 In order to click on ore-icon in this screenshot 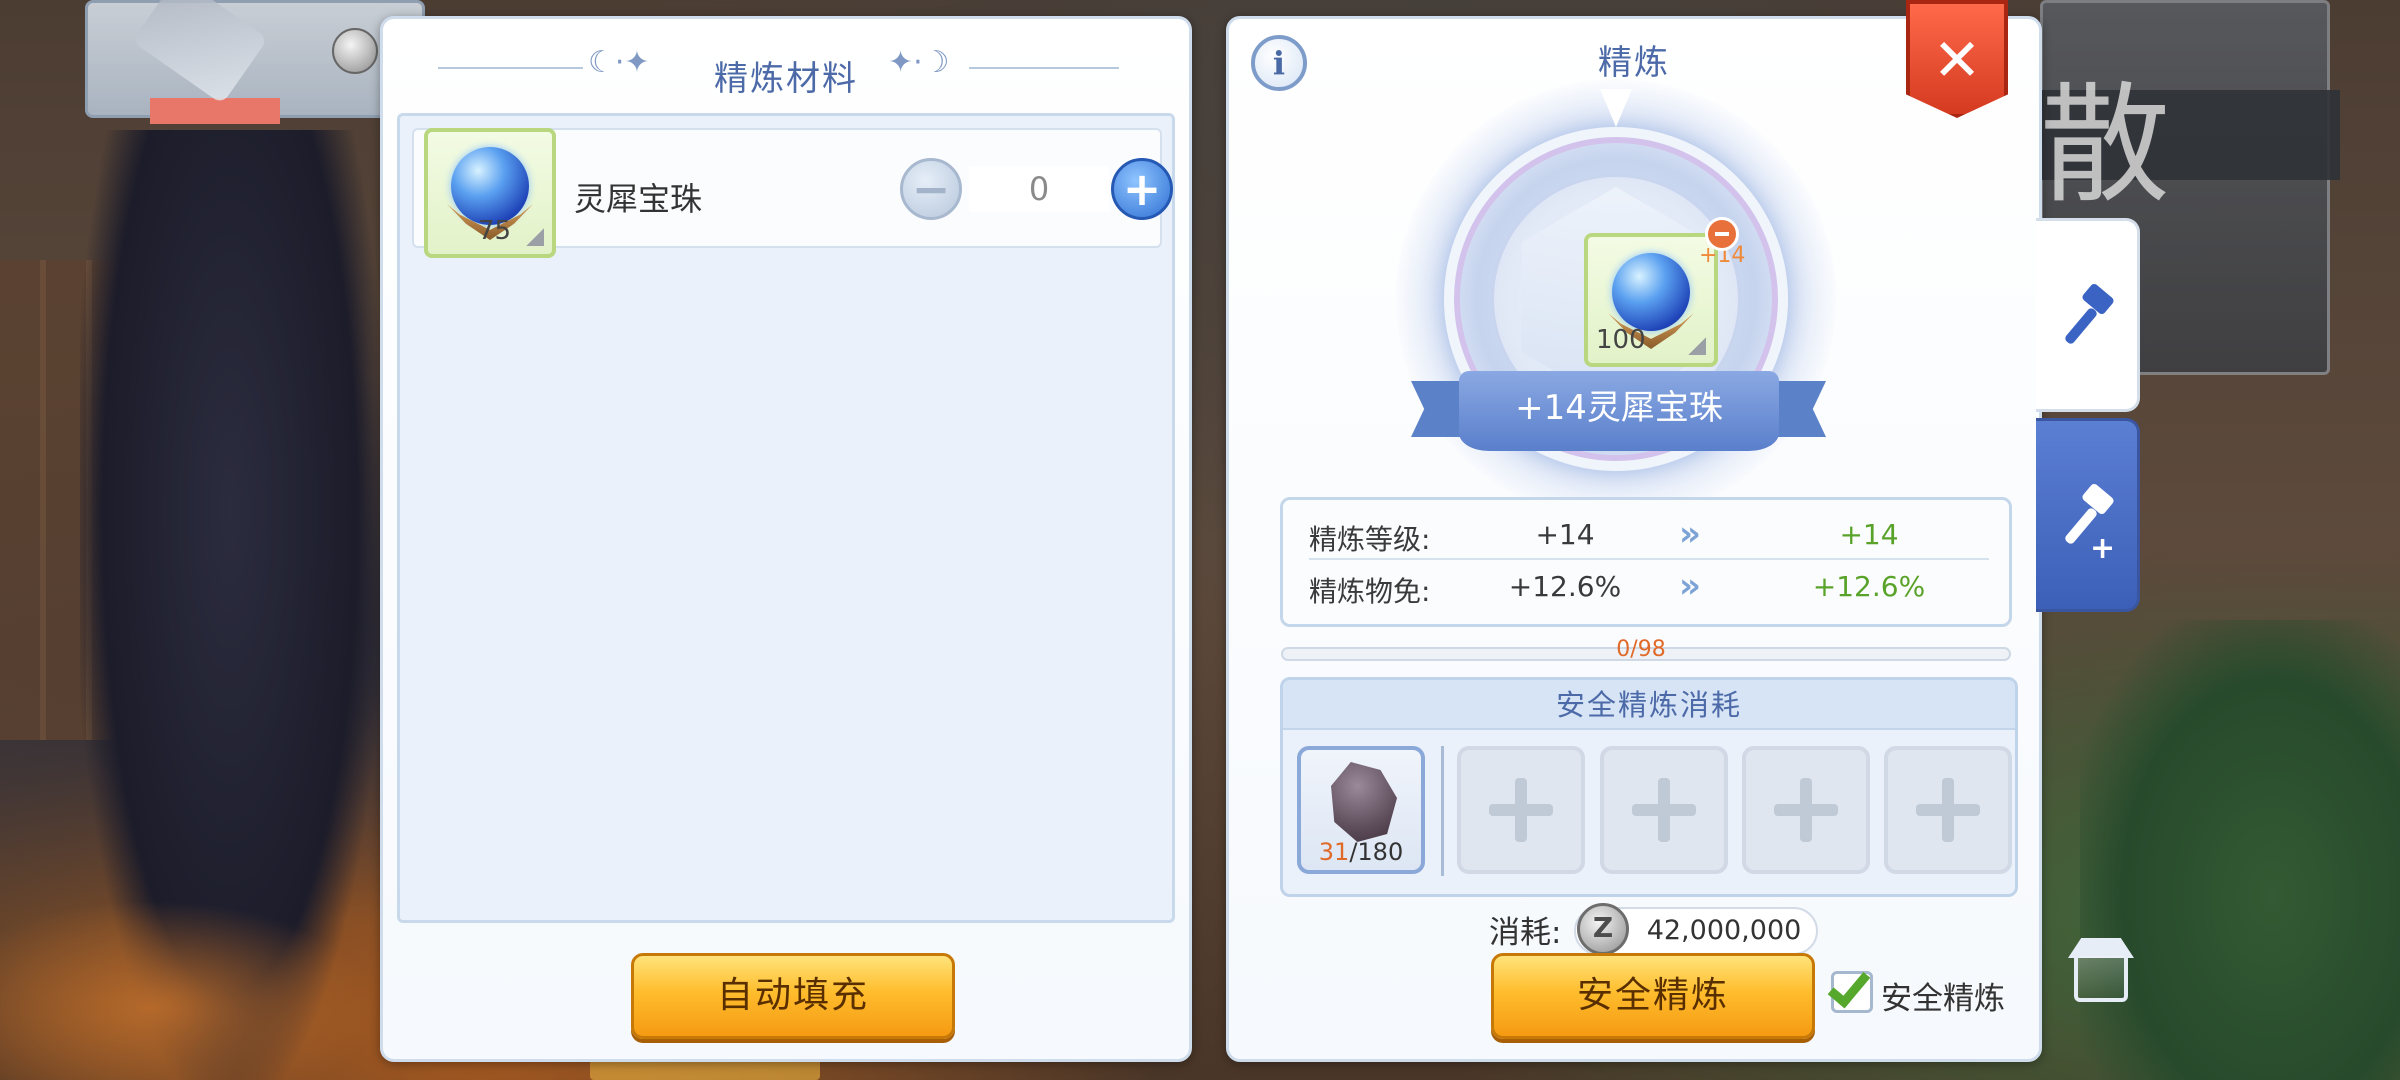, I will do `click(1364, 802)`.